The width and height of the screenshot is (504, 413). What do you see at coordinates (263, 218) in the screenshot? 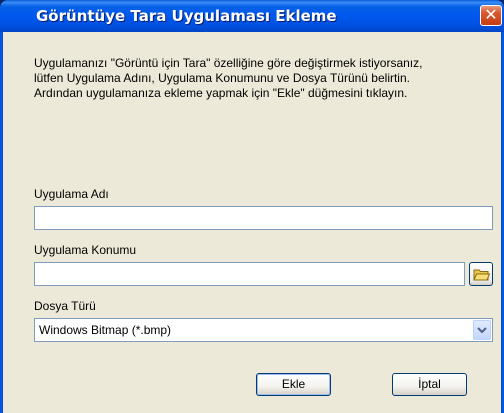
I see `app-name-input` at bounding box center [263, 218].